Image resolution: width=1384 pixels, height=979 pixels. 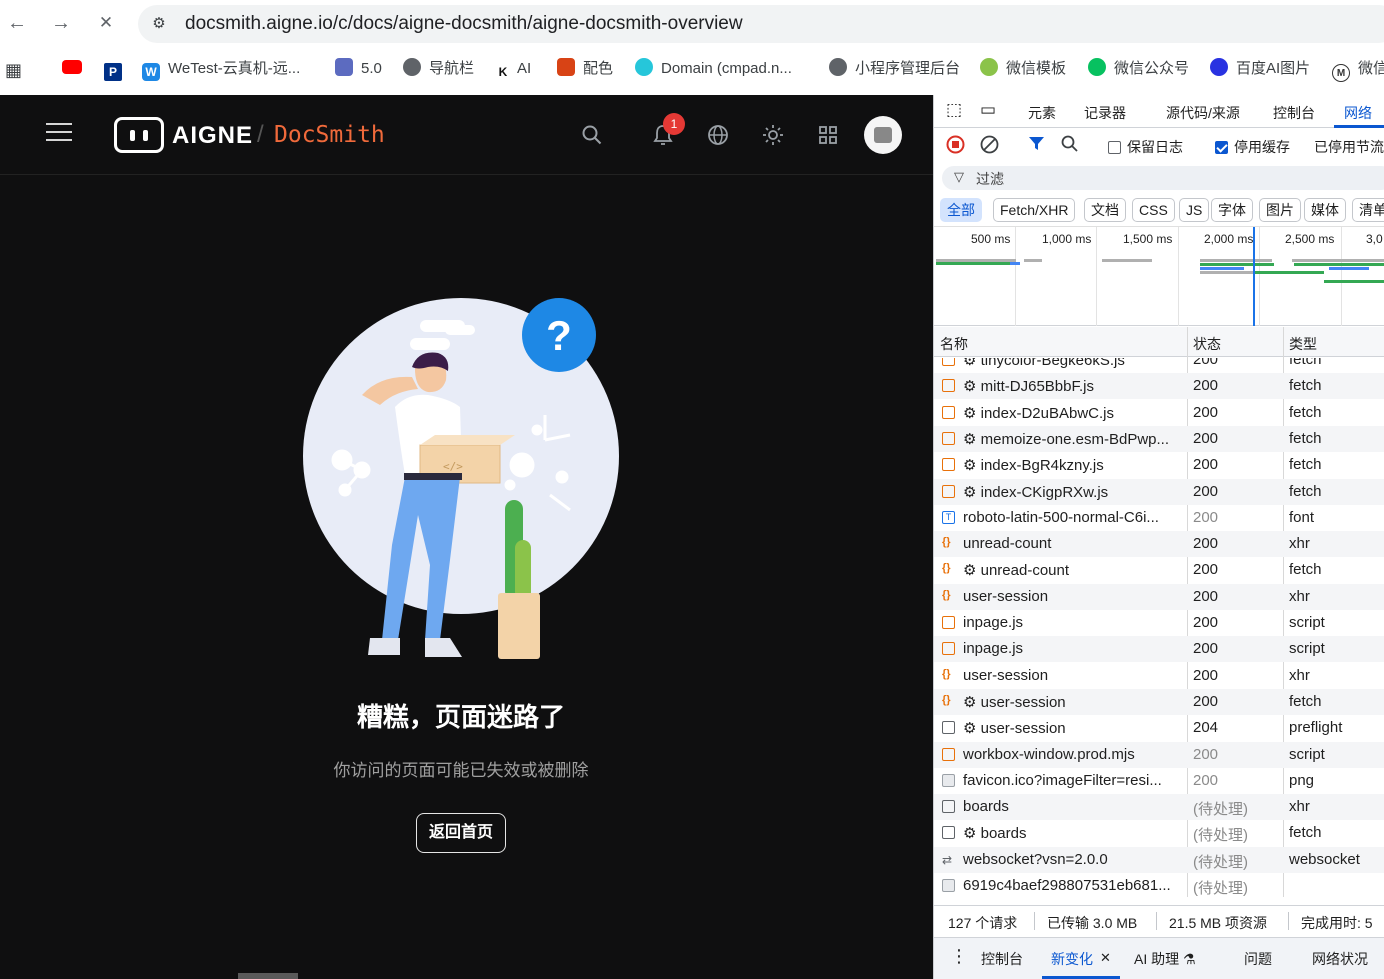 I want to click on bookmark-miniprogram: 小程序管理后台, so click(x=894, y=69).